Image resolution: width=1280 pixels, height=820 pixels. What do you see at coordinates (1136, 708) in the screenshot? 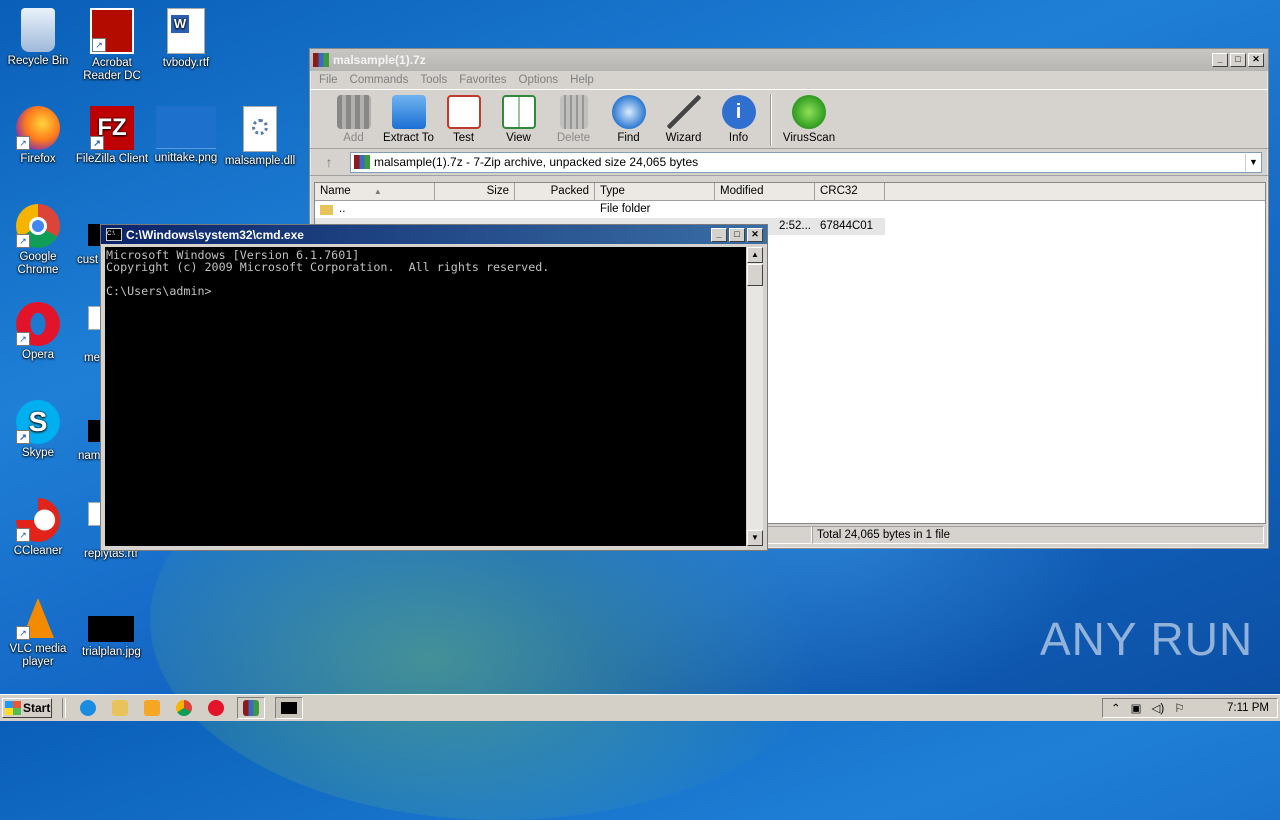
I see `network-icon: ▣` at bounding box center [1136, 708].